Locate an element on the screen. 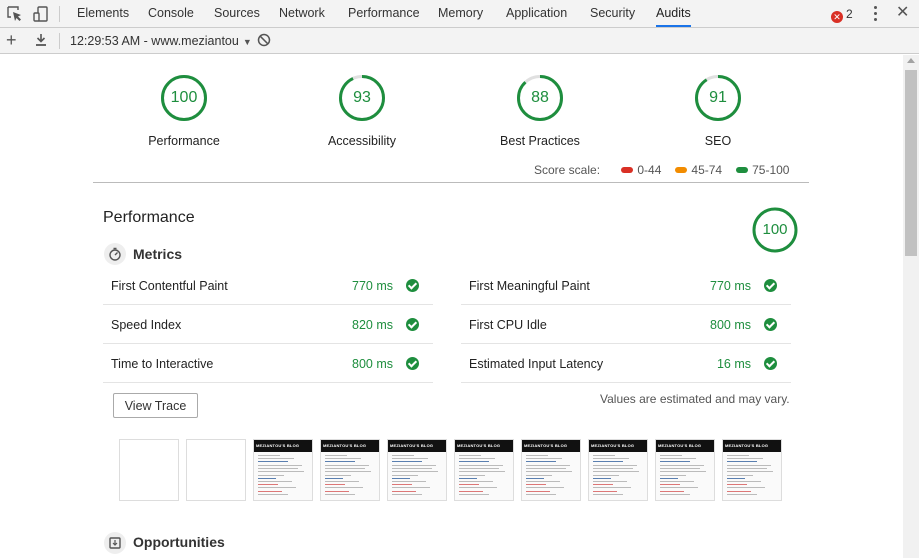 This screenshot has height=558, width=919. score-scale: Score scale: 0-44 45-74 75-100 is located at coordinates (668, 170).